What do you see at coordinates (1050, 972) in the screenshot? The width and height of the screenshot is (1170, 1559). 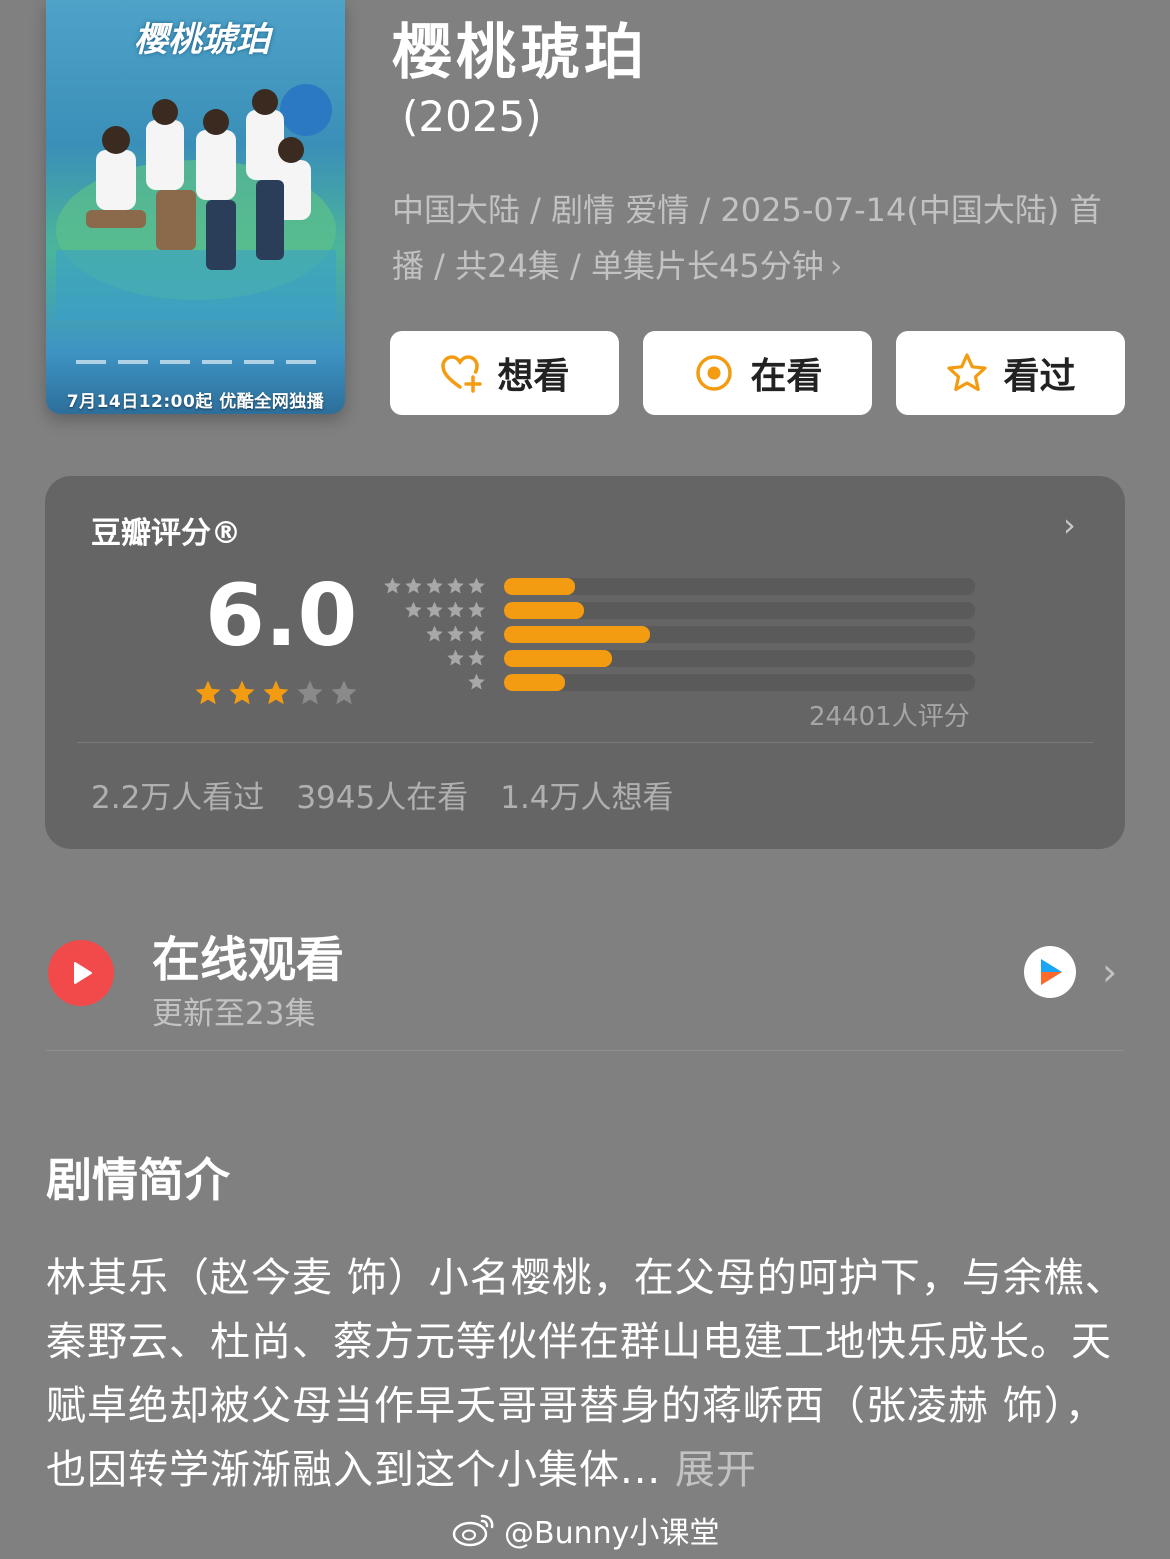 I see `youku-logo-icon` at bounding box center [1050, 972].